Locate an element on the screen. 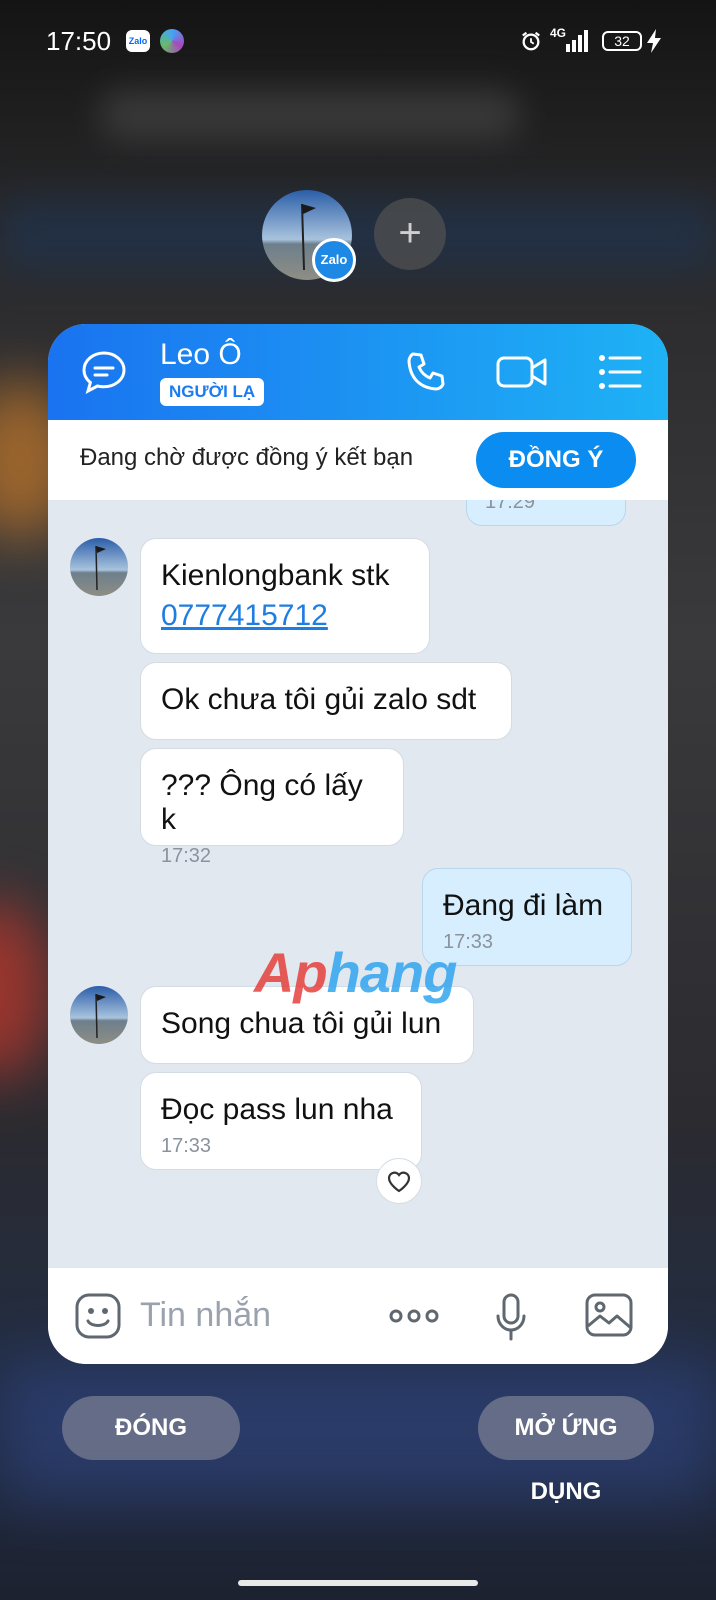 The image size is (716, 1600). message-text: Kienlongbank stk is located at coordinates (275, 575).